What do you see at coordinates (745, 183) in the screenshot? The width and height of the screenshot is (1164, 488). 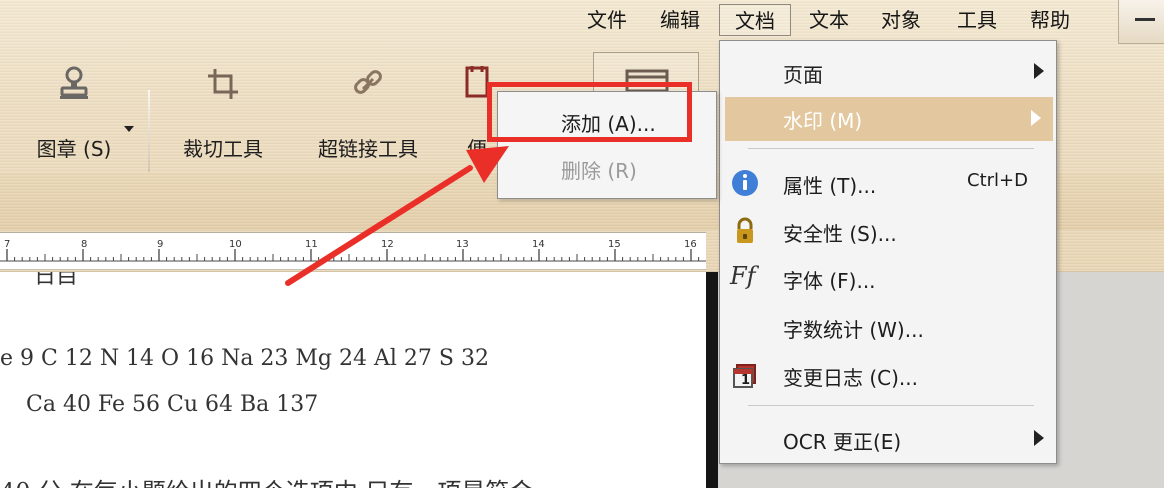 I see `info-icon` at bounding box center [745, 183].